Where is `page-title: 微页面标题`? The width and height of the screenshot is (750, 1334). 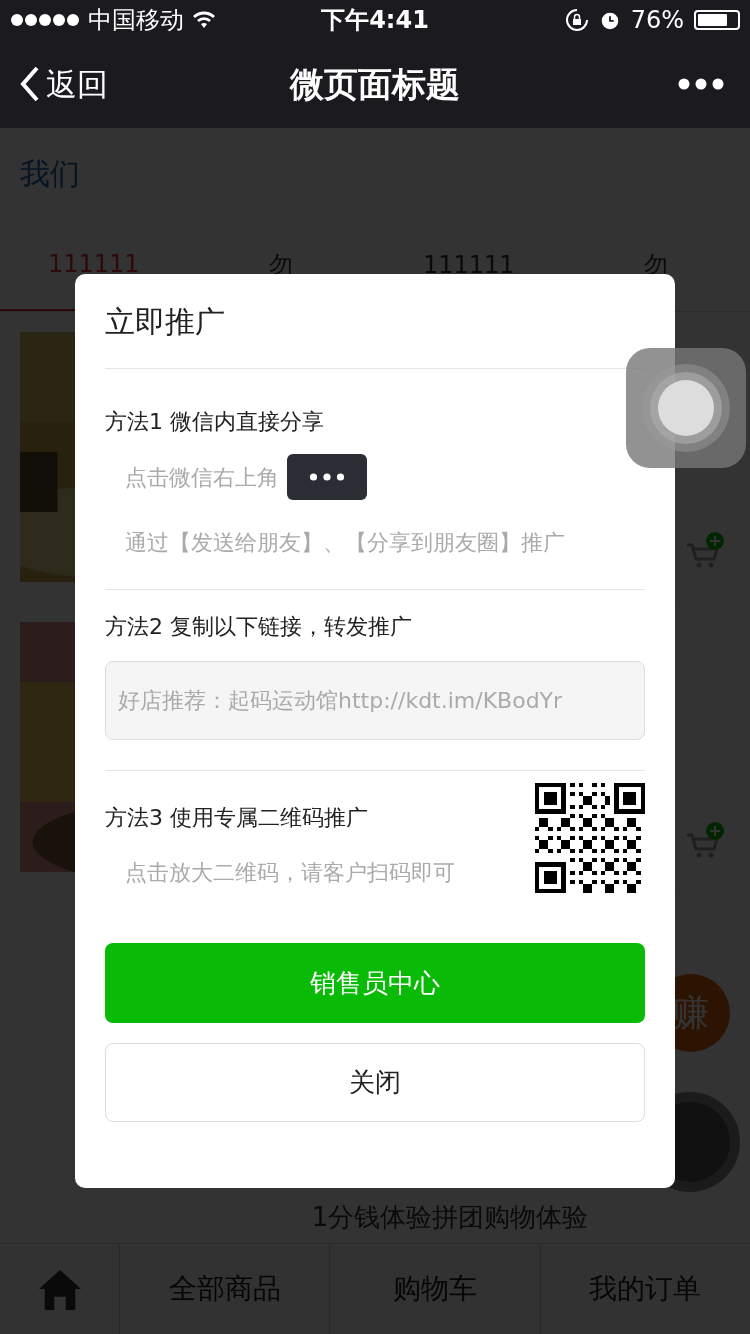
page-title: 微页面标题 is located at coordinates (375, 84).